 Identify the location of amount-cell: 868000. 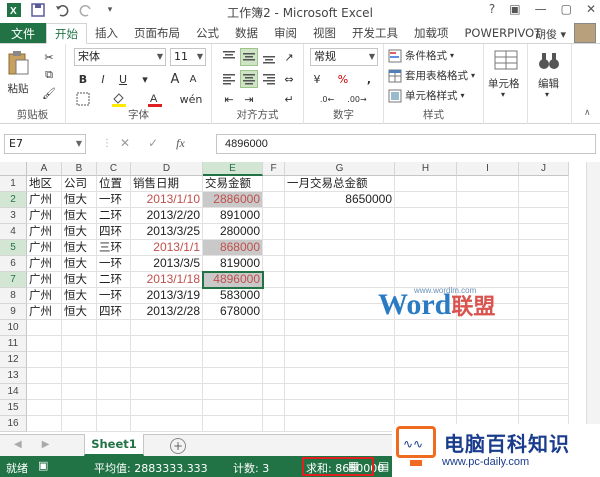
(233, 248).